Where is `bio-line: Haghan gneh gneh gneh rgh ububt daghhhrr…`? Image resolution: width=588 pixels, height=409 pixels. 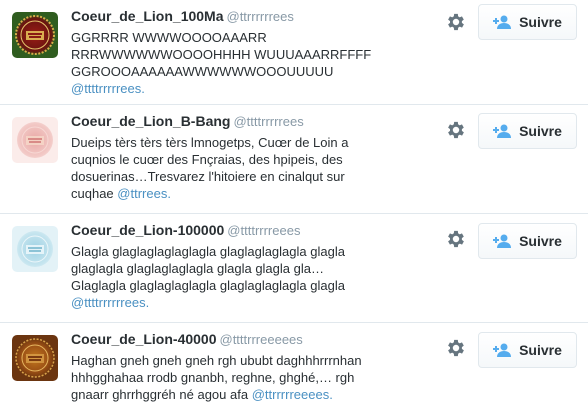
bio-line: Haghan gneh gneh gneh rgh ububt daghhhrr… is located at coordinates (216, 360).